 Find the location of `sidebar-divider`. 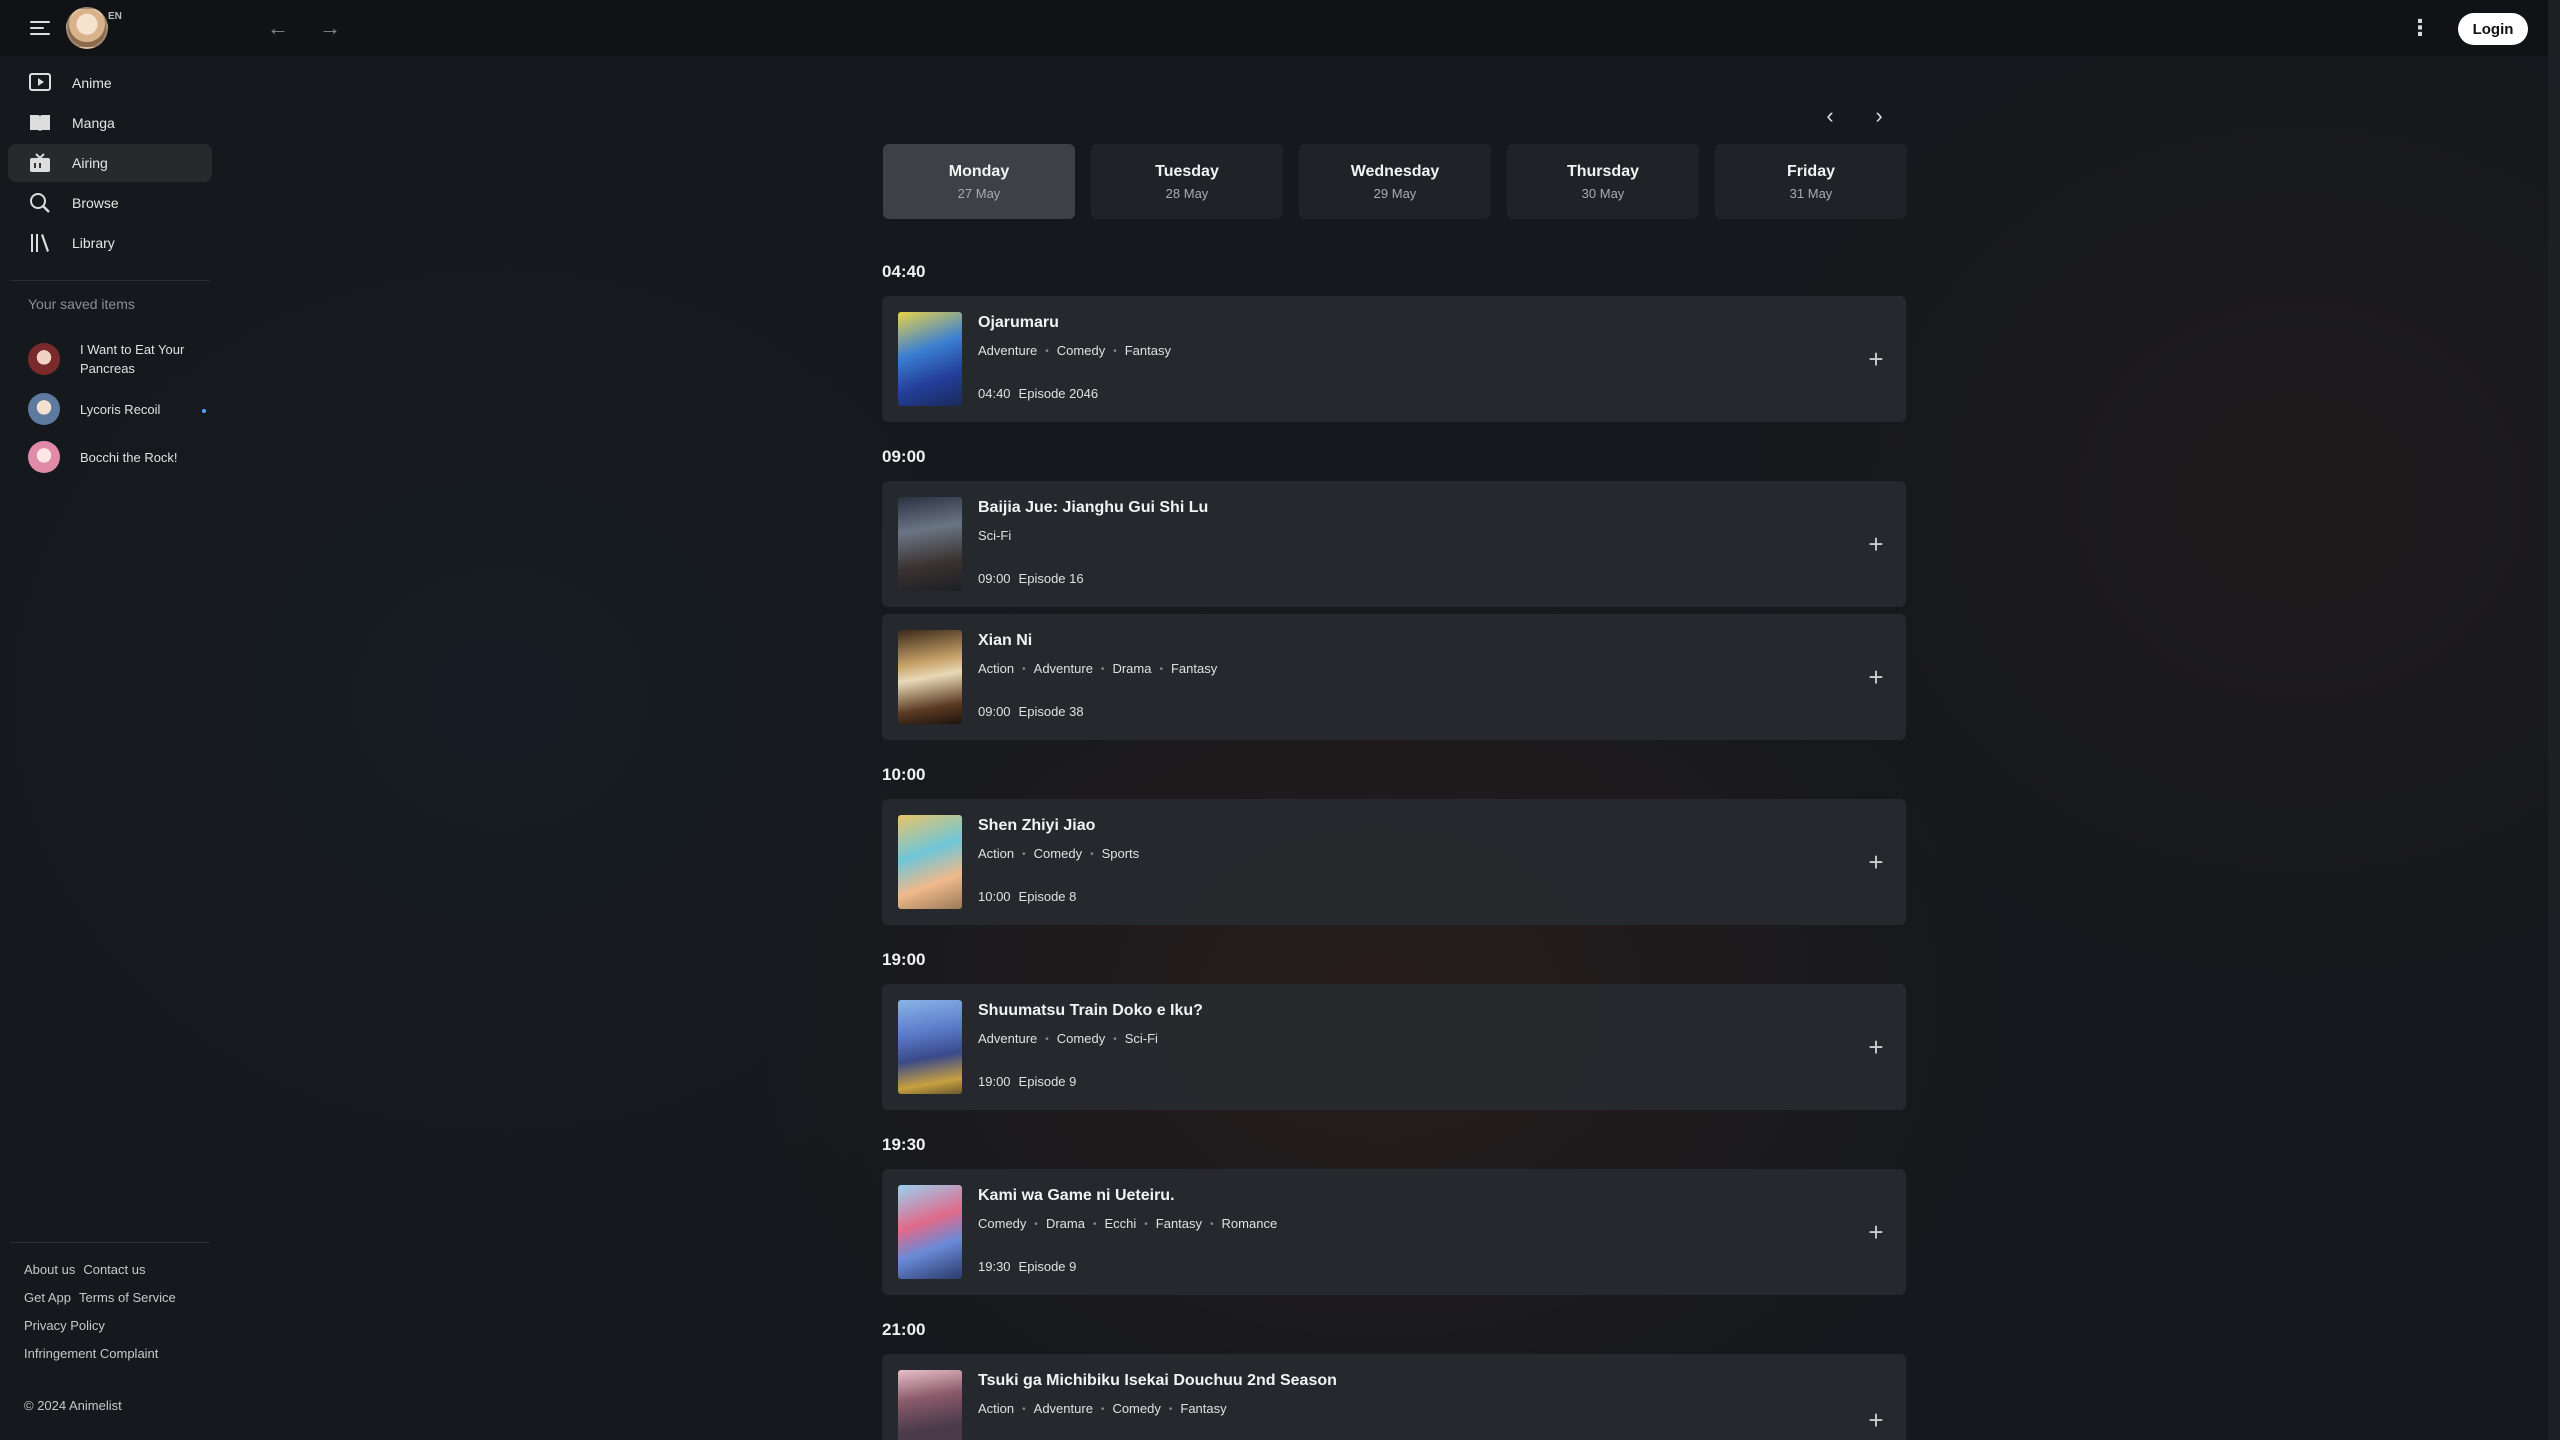

sidebar-divider is located at coordinates (110, 280).